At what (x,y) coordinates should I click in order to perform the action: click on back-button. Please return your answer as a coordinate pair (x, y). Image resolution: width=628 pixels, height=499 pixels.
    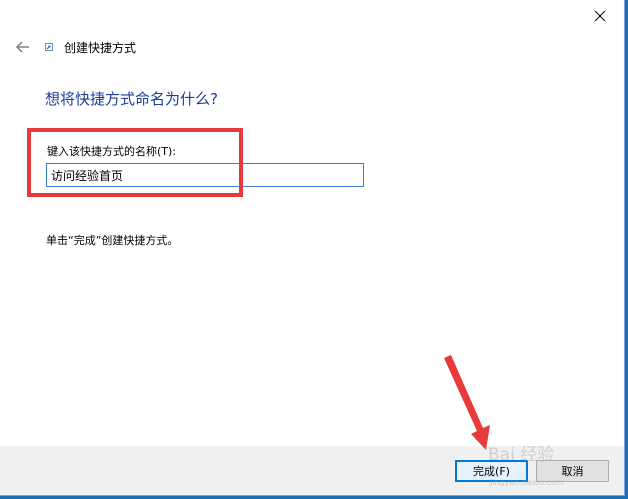
    Looking at the image, I should click on (23, 47).